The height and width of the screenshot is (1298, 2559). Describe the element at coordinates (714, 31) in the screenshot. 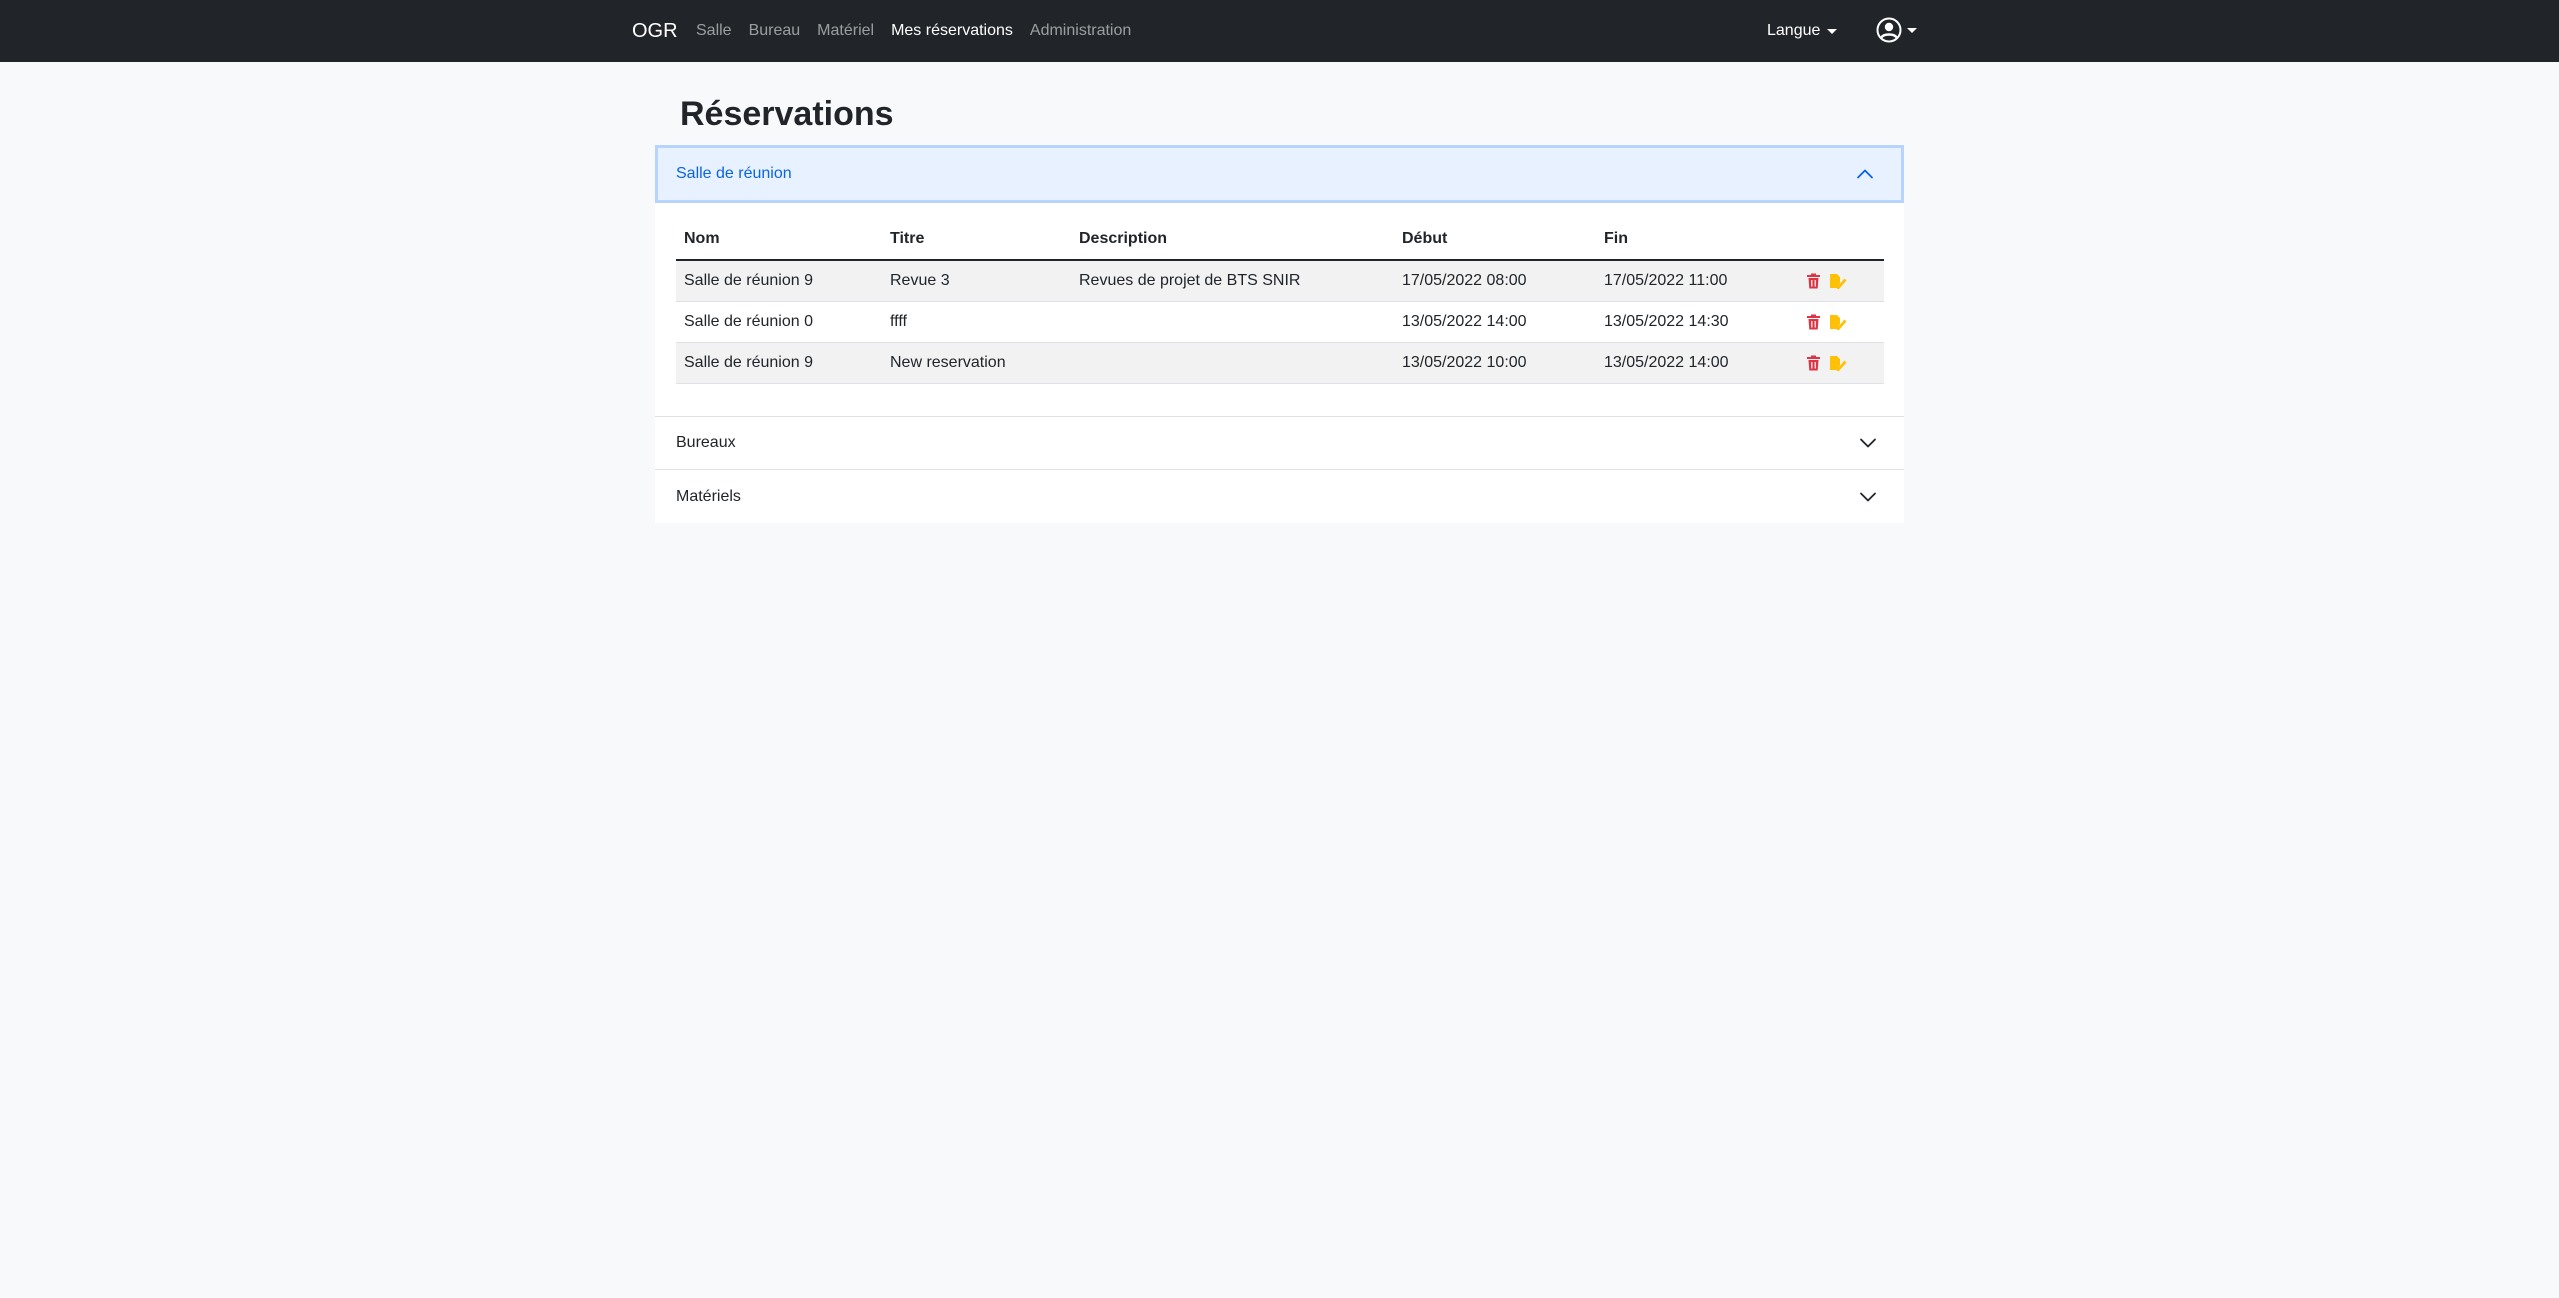

I see `nav-link-salle: Salle` at that location.